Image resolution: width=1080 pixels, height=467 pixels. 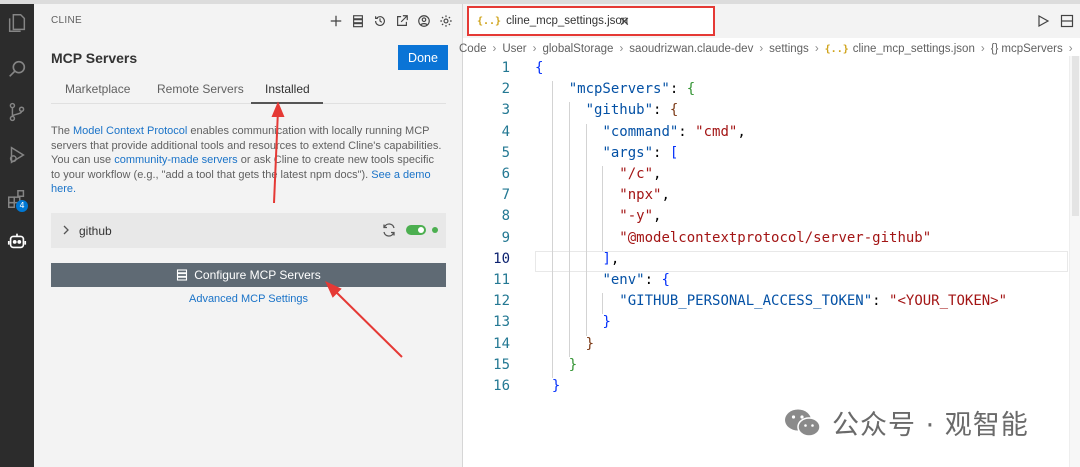 What do you see at coordinates (287, 89) in the screenshot?
I see `tab-installed: Installed` at bounding box center [287, 89].